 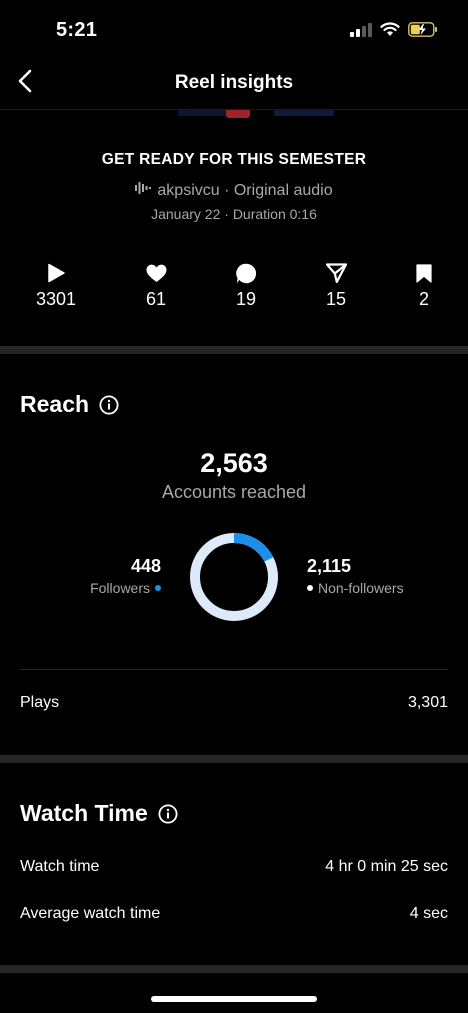 What do you see at coordinates (56, 273) in the screenshot?
I see `play-icon` at bounding box center [56, 273].